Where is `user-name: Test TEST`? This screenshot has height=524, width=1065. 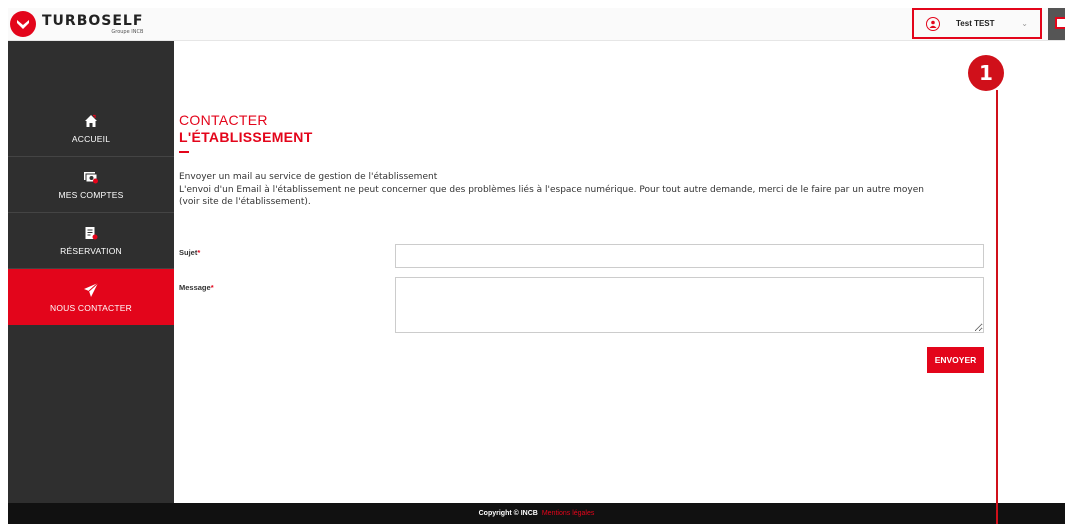
user-name: Test TEST is located at coordinates (975, 23).